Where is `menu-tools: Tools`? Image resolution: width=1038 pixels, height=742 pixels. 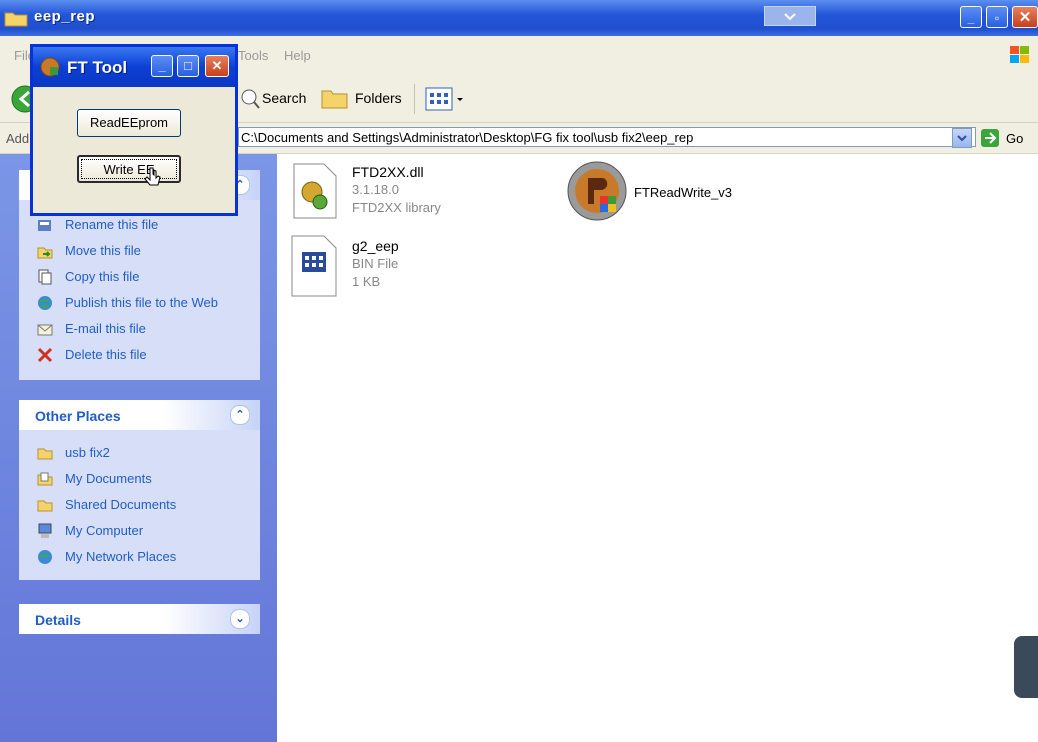
menu-tools: Tools is located at coordinates (253, 55).